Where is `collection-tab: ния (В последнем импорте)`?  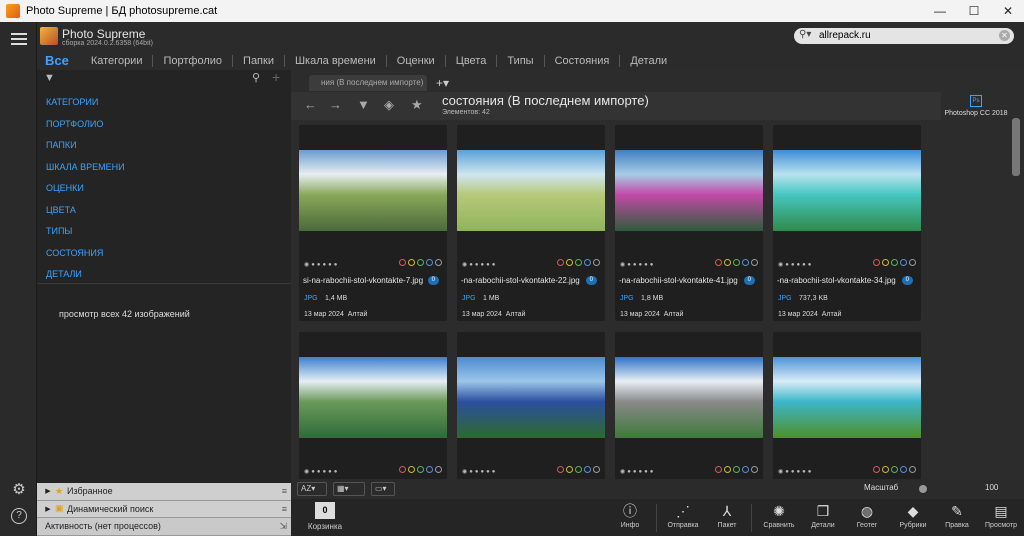 collection-tab: ния (В последнем импорте) is located at coordinates (368, 83).